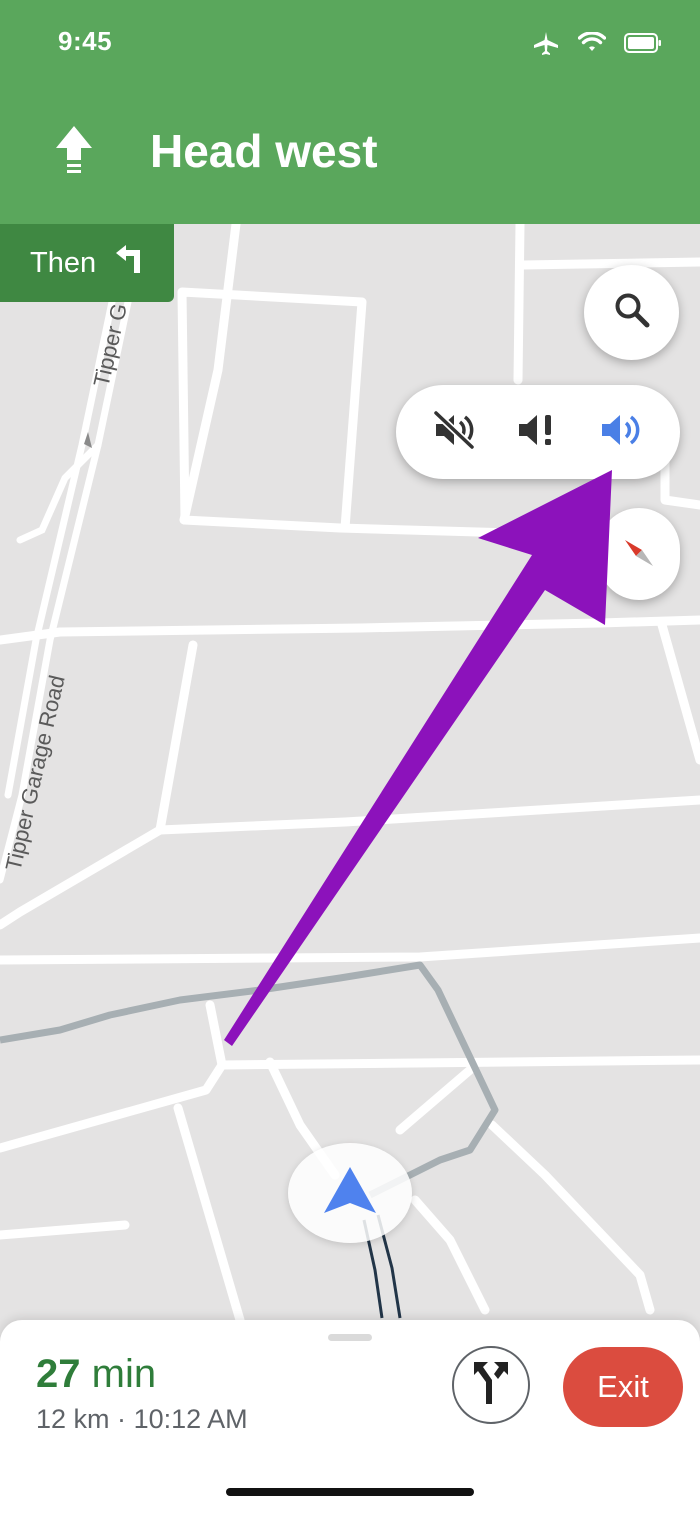 Image resolution: width=700 pixels, height=1513 pixels. I want to click on trip-distance: 12 km, so click(73, 1419).